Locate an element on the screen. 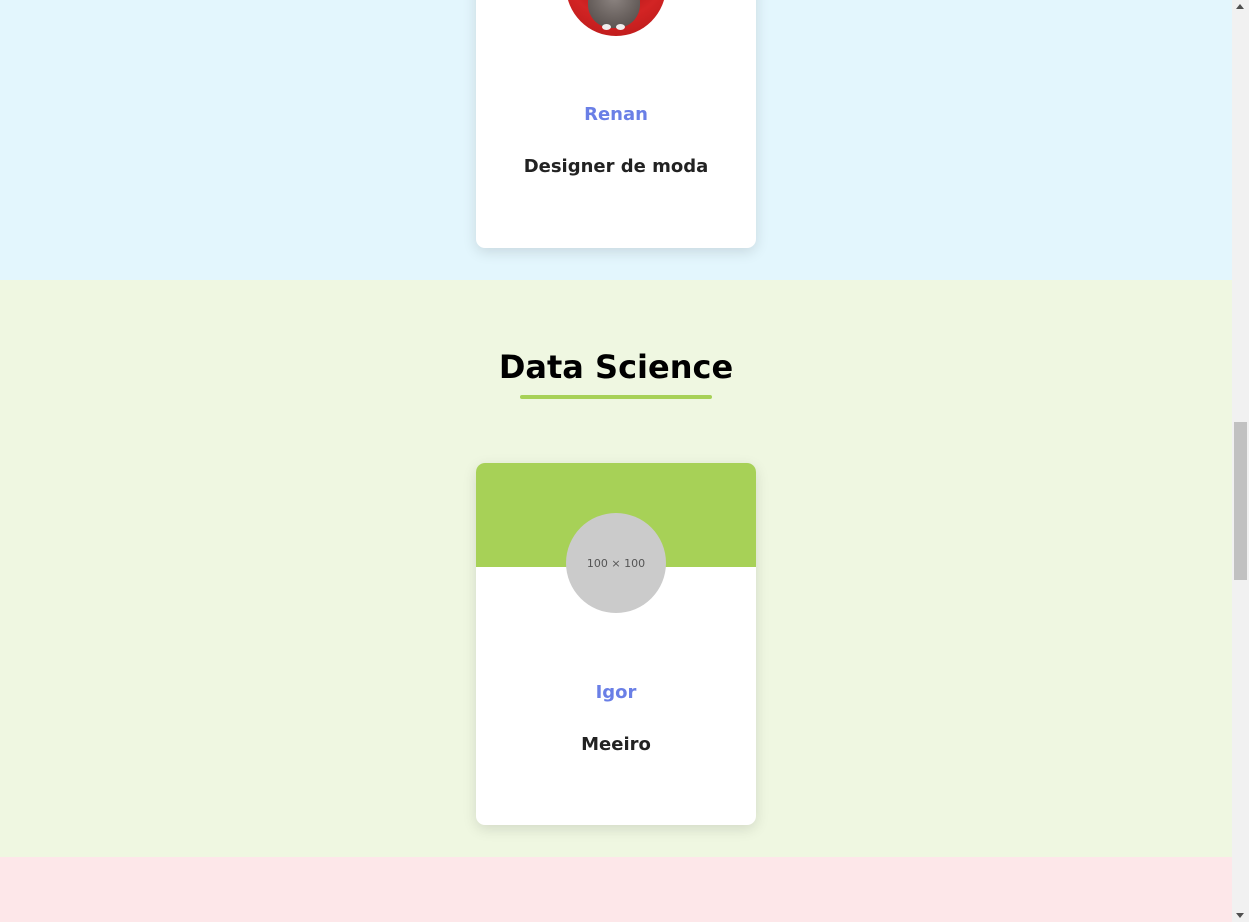 This screenshot has width=1249, height=922. team-card: Renan Designer de moda is located at coordinates (616, 124).